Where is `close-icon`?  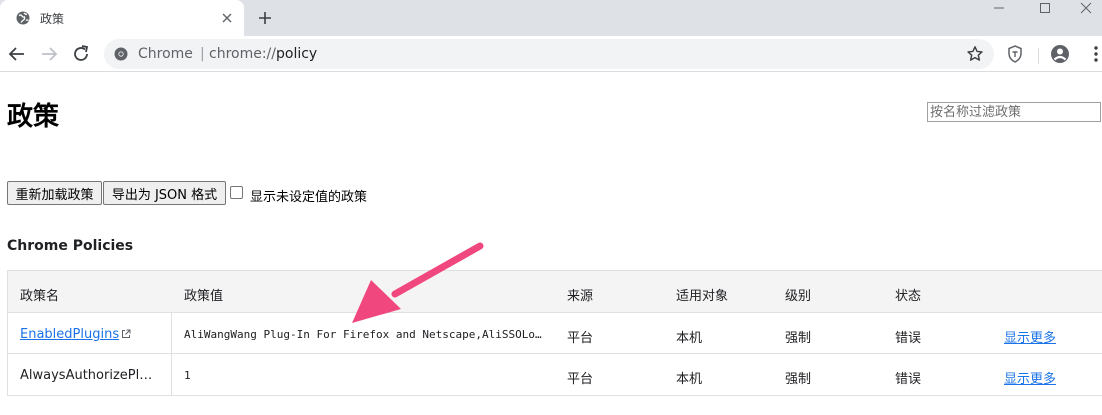 close-icon is located at coordinates (227, 18).